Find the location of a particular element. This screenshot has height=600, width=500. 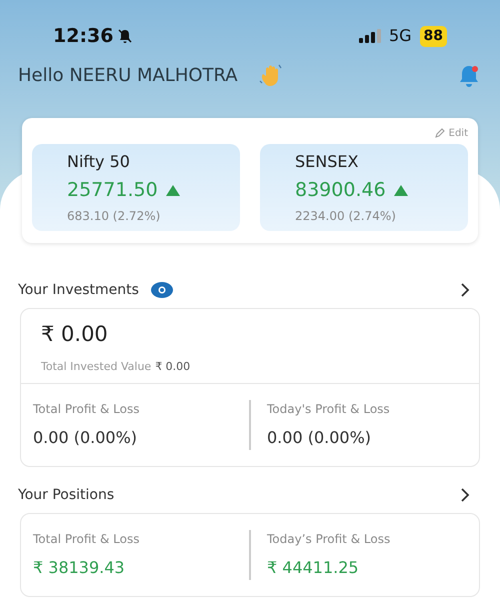

index-change: 683.10 (2.72%) is located at coordinates (114, 216).